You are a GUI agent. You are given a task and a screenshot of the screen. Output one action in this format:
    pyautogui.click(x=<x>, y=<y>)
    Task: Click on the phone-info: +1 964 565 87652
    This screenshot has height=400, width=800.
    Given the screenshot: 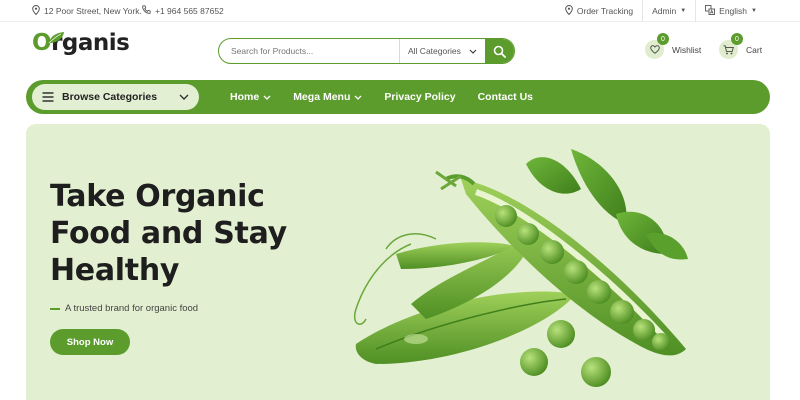 What is the action you would take?
    pyautogui.click(x=183, y=10)
    